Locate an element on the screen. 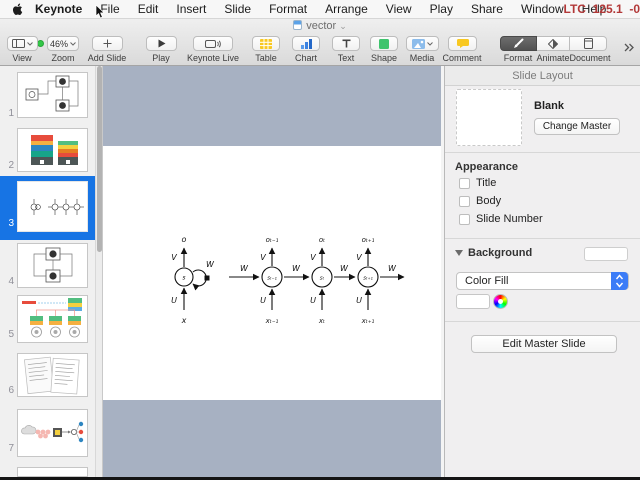 This screenshot has width=640, height=480. slide-number-2: 2 is located at coordinates (11, 165).